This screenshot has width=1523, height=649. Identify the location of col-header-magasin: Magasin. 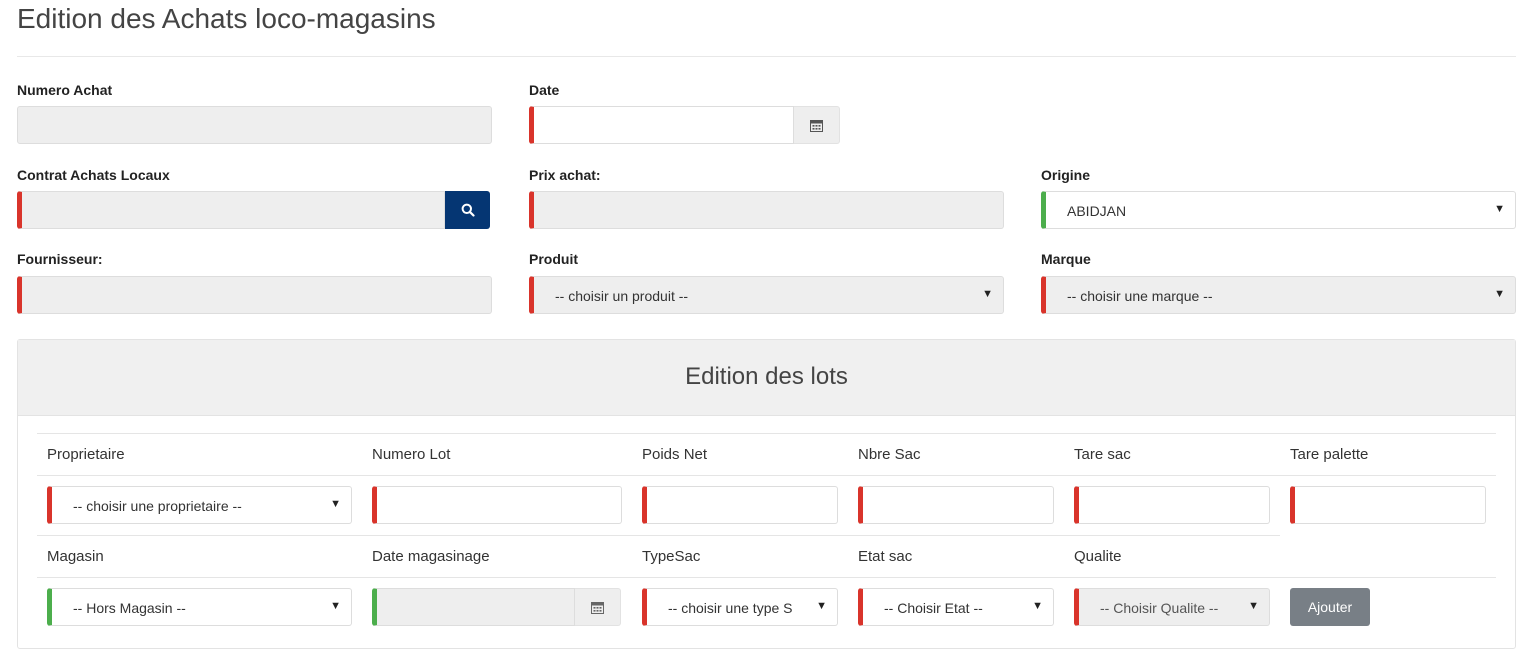
(75, 556).